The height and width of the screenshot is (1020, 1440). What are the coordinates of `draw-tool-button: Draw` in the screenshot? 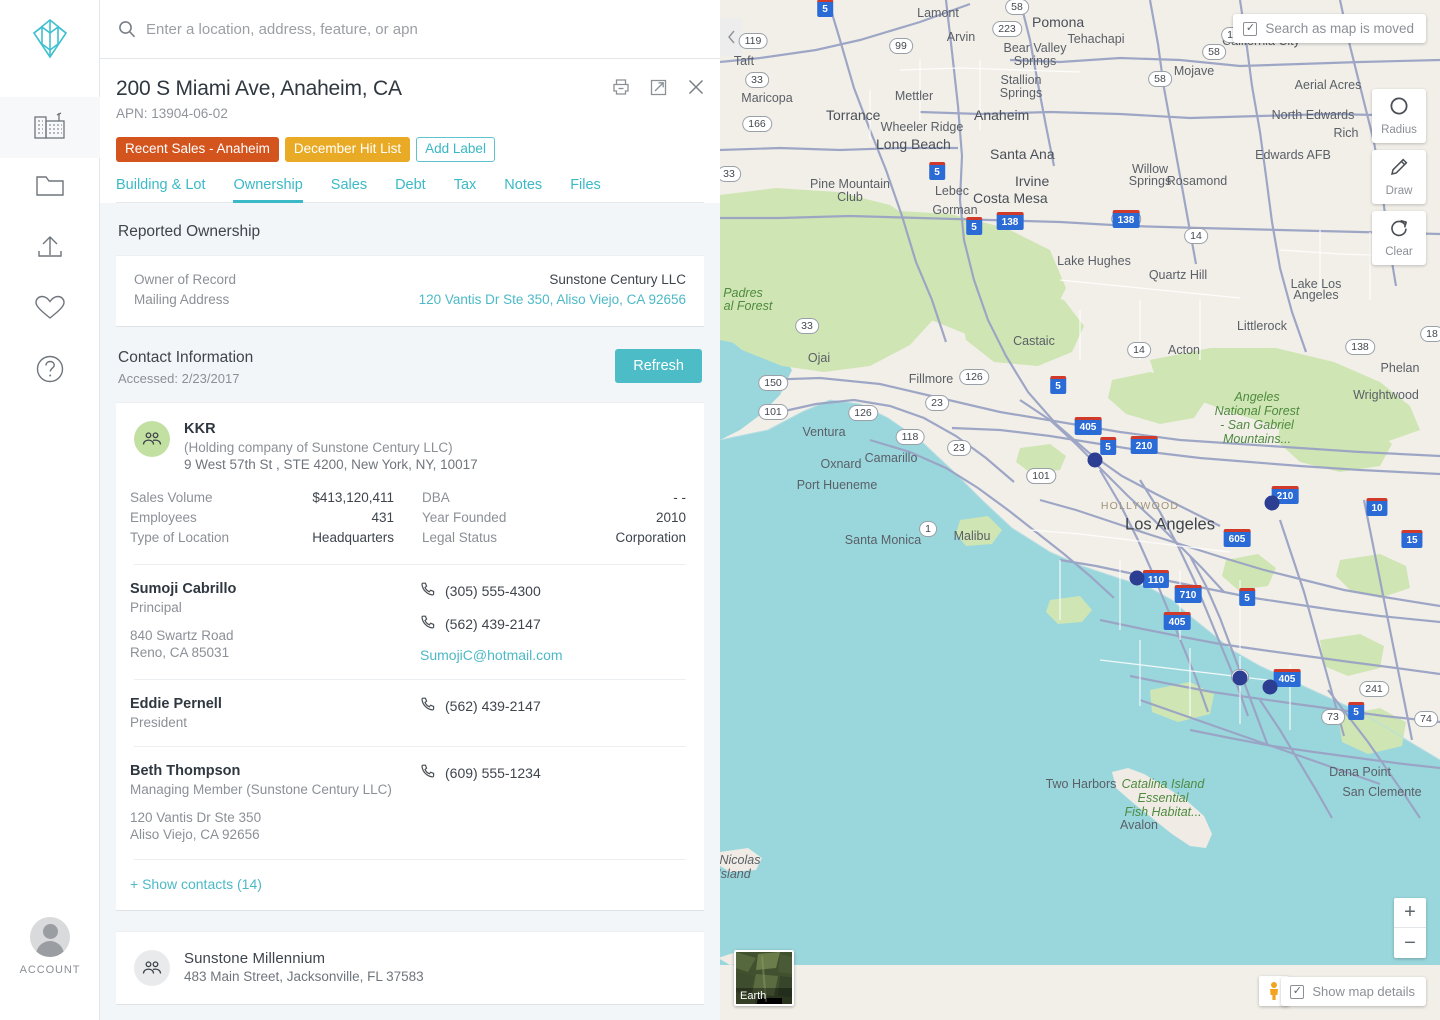 It's located at (1399, 177).